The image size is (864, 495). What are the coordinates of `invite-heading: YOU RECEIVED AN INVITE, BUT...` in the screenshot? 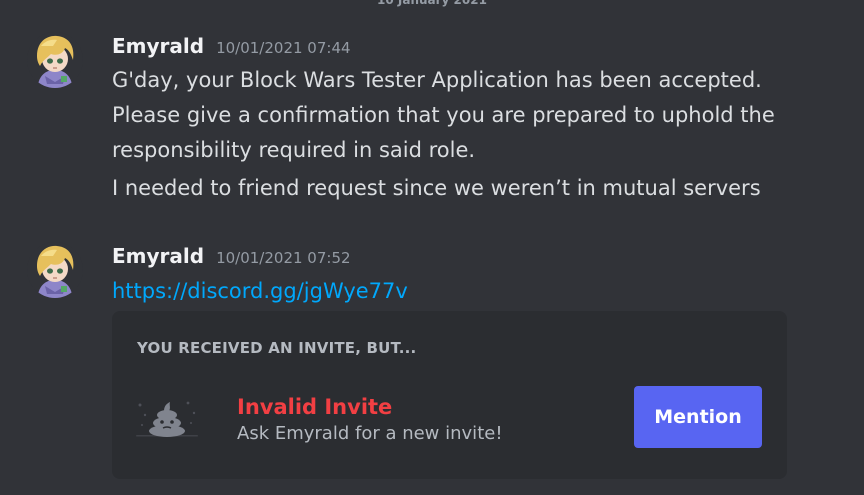 It's located at (277, 348).